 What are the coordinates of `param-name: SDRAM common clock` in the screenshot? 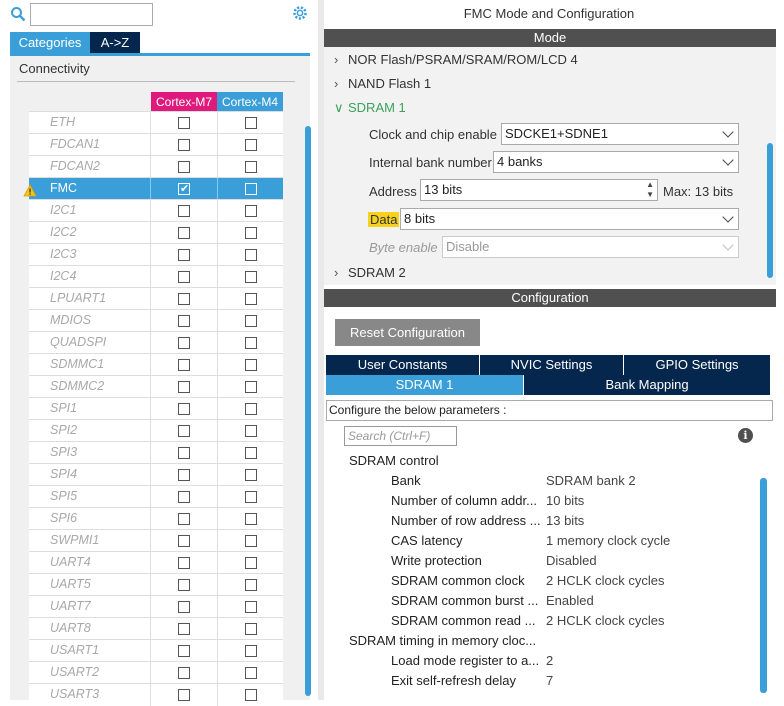 It's located at (458, 580).